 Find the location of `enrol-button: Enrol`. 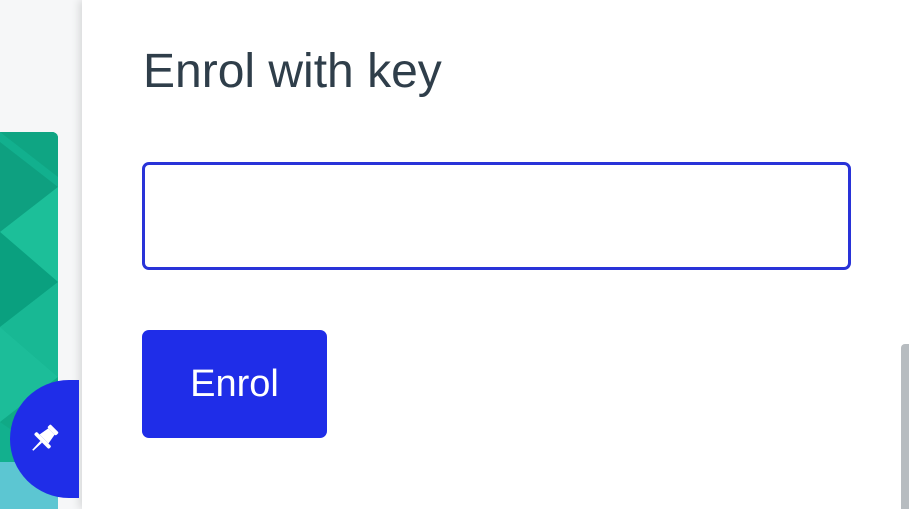

enrol-button: Enrol is located at coordinates (234, 384).